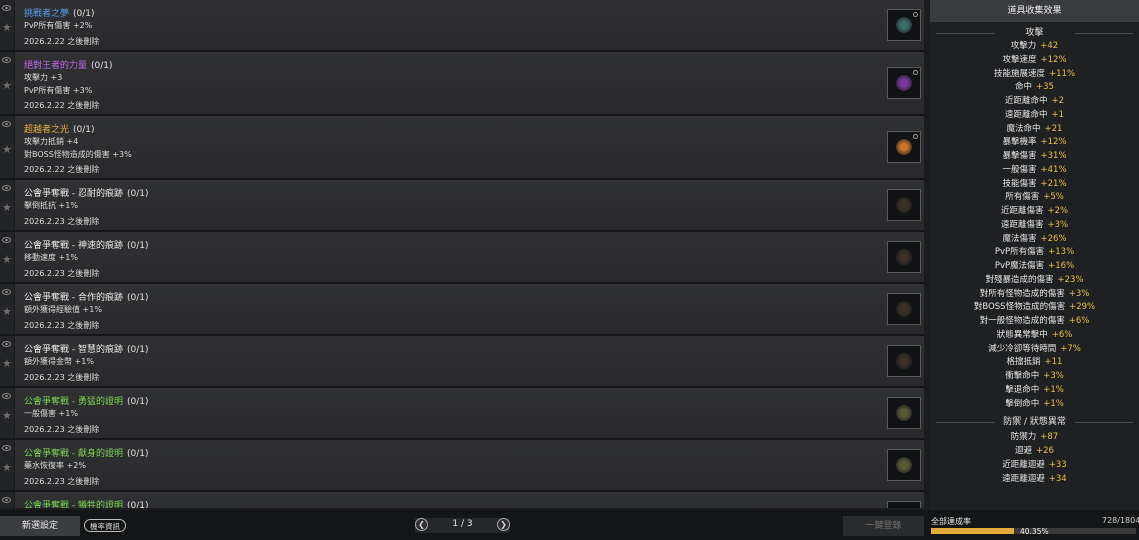 The image size is (1139, 540). What do you see at coordinates (1034, 452) in the screenshot?
I see `stat-row: 迴避 +26` at bounding box center [1034, 452].